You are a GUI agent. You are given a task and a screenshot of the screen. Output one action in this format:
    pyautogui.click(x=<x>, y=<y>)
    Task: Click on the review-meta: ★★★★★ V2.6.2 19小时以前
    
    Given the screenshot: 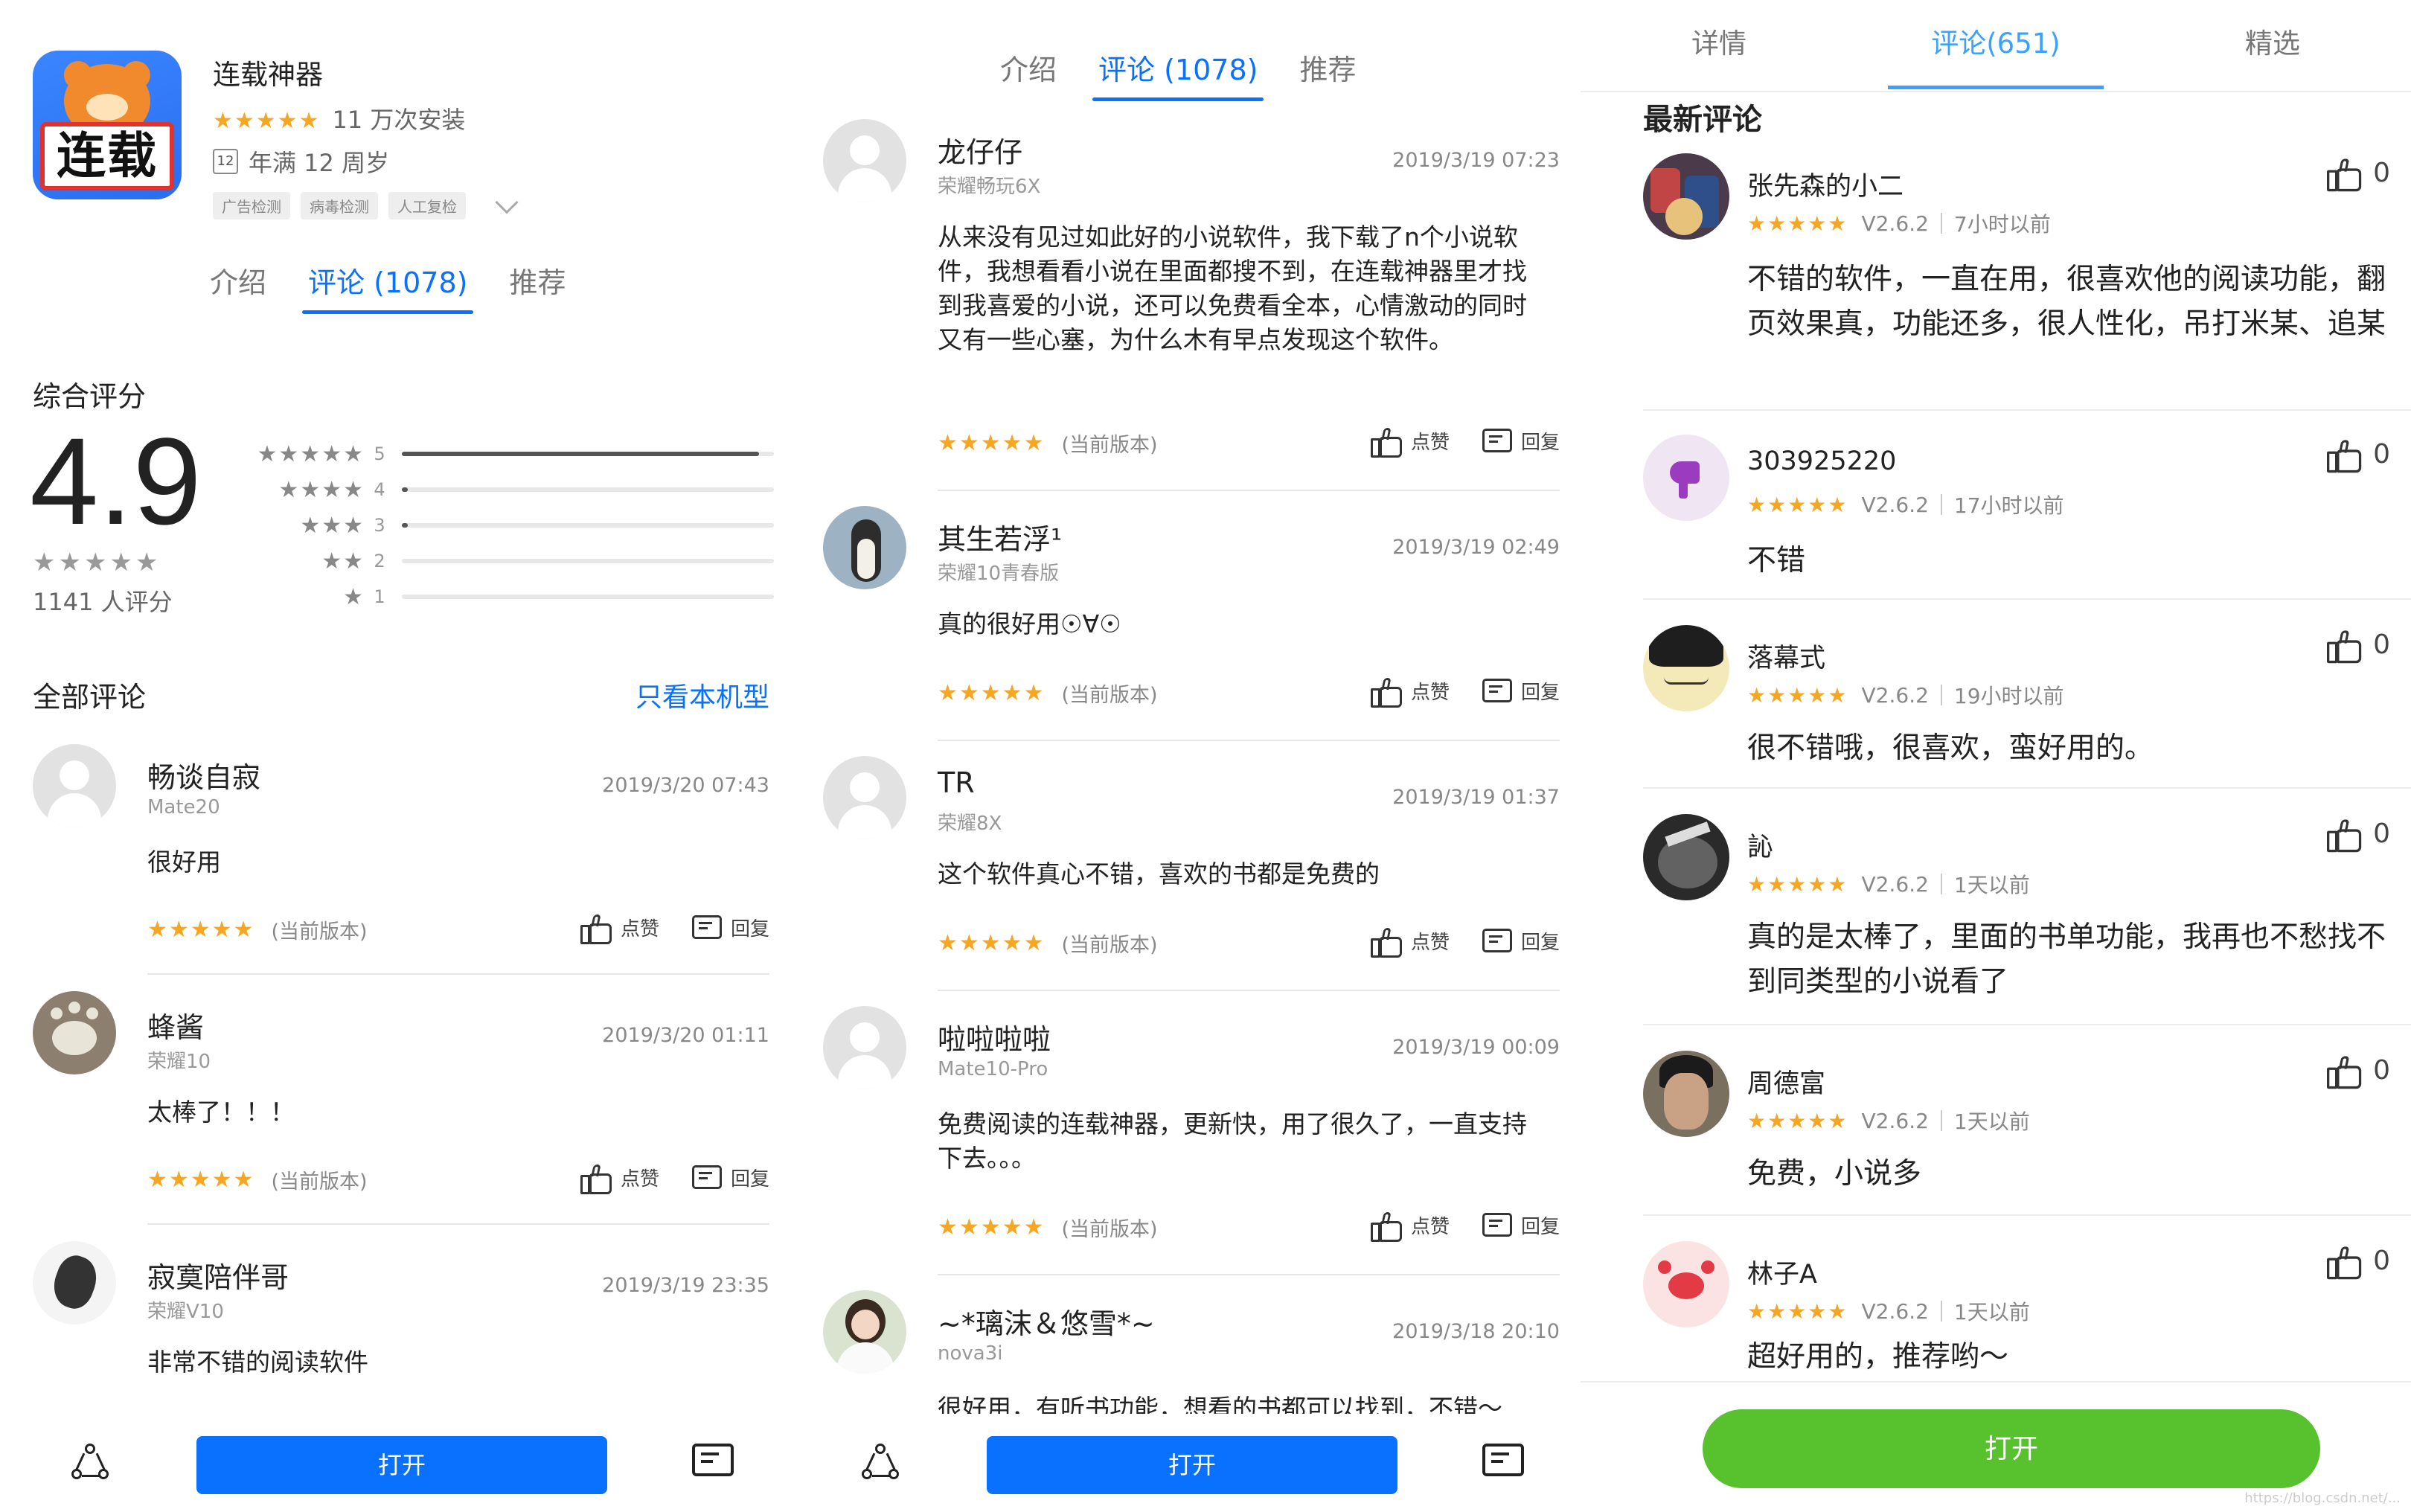 What is the action you would take?
    pyautogui.click(x=1905, y=695)
    